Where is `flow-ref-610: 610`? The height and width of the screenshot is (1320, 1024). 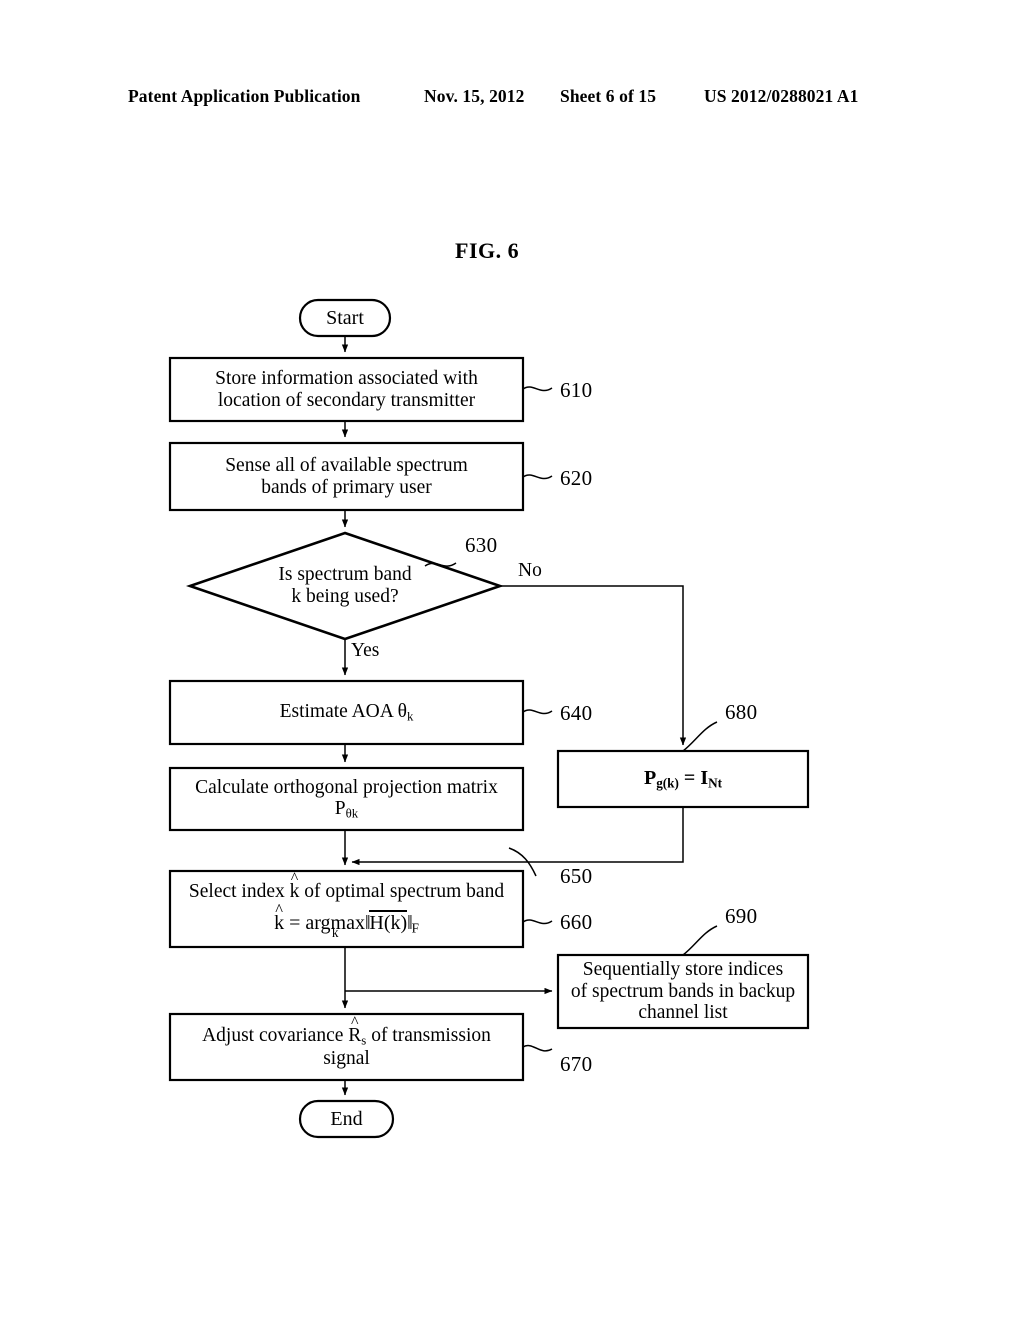 flow-ref-610: 610 is located at coordinates (576, 390).